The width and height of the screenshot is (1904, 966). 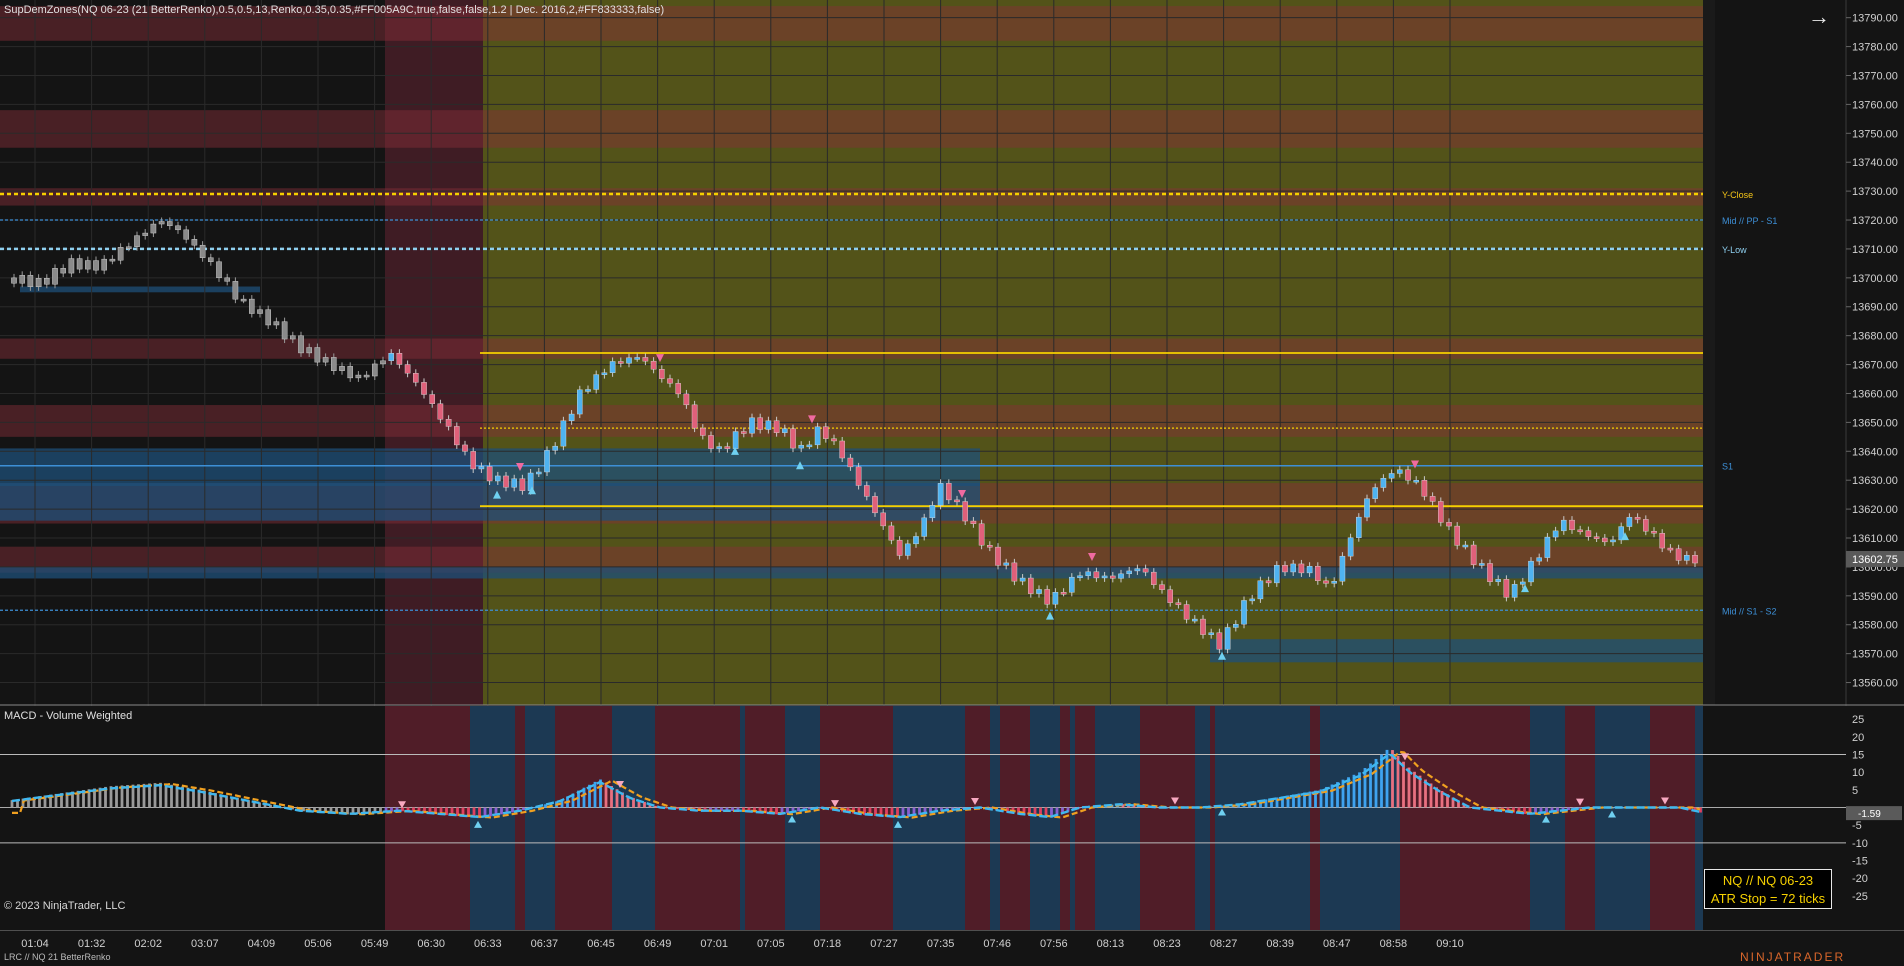 I want to click on time-tick-label: 07:35, so click(x=941, y=944).